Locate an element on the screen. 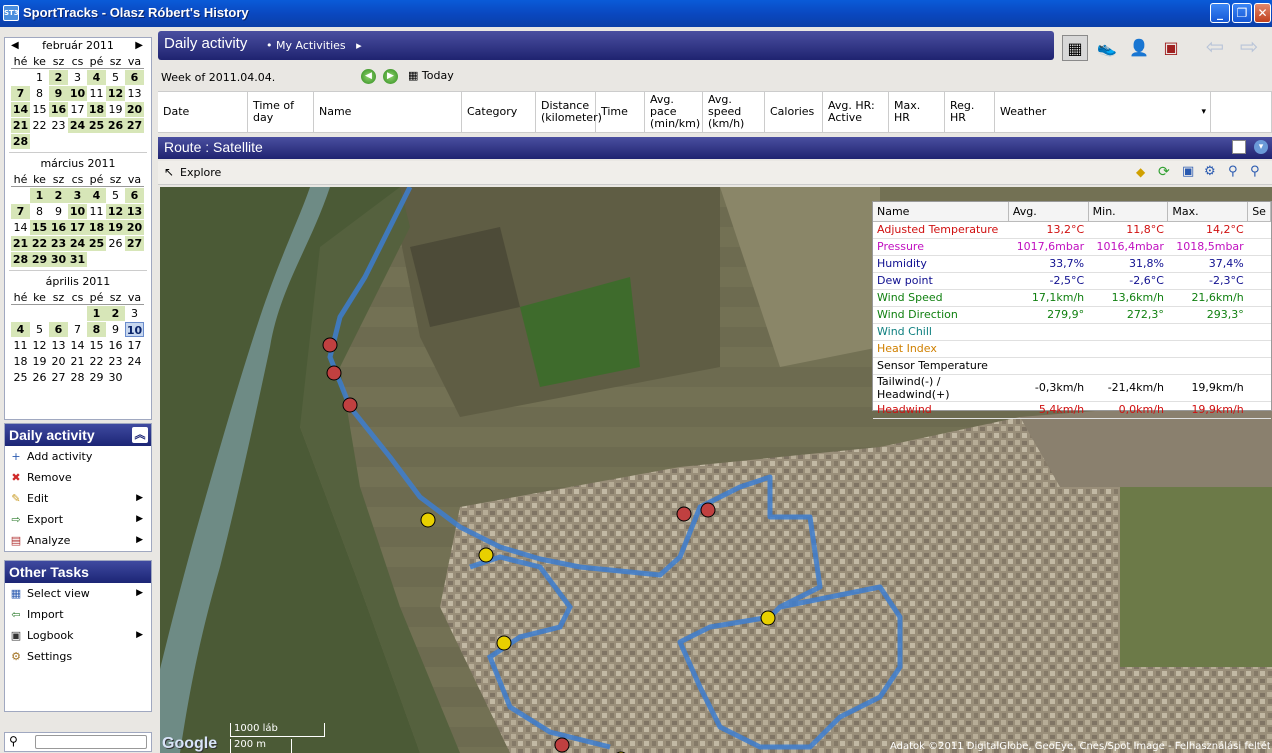 This screenshot has height=753, width=1272. weather-row: Adjusted Temperature 13,2°C 11,8°C 14,2°C is located at coordinates (1072, 230).